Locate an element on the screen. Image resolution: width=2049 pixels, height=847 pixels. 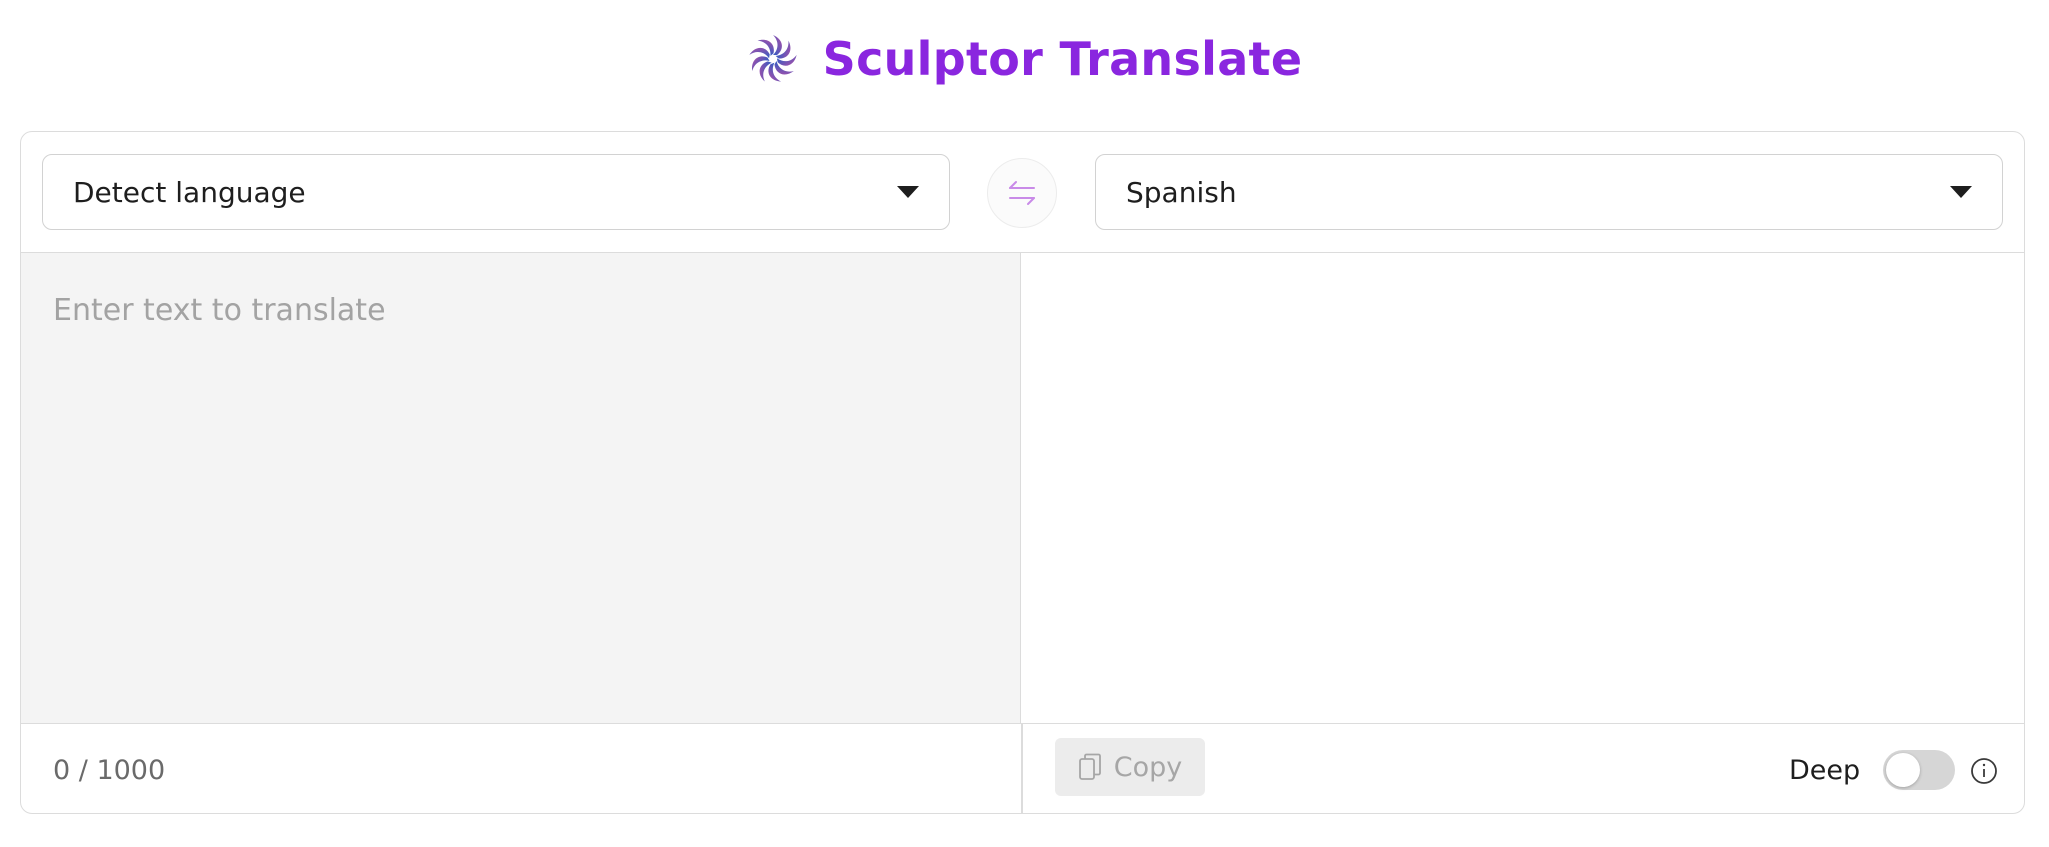
source-language-label: Detect language is located at coordinates (189, 192).